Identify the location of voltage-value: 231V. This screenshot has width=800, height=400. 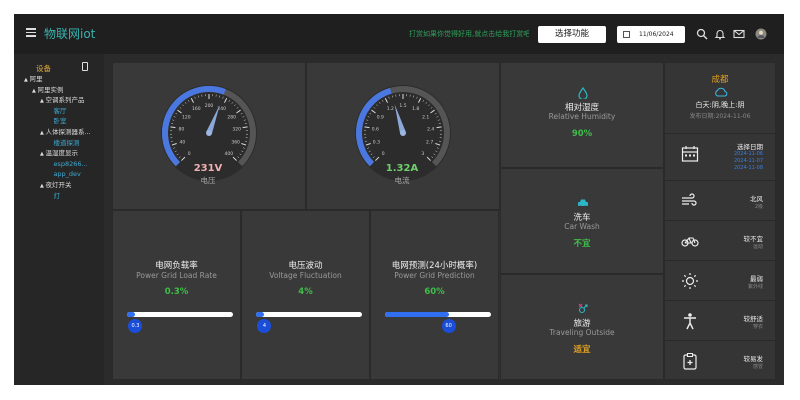
(208, 168).